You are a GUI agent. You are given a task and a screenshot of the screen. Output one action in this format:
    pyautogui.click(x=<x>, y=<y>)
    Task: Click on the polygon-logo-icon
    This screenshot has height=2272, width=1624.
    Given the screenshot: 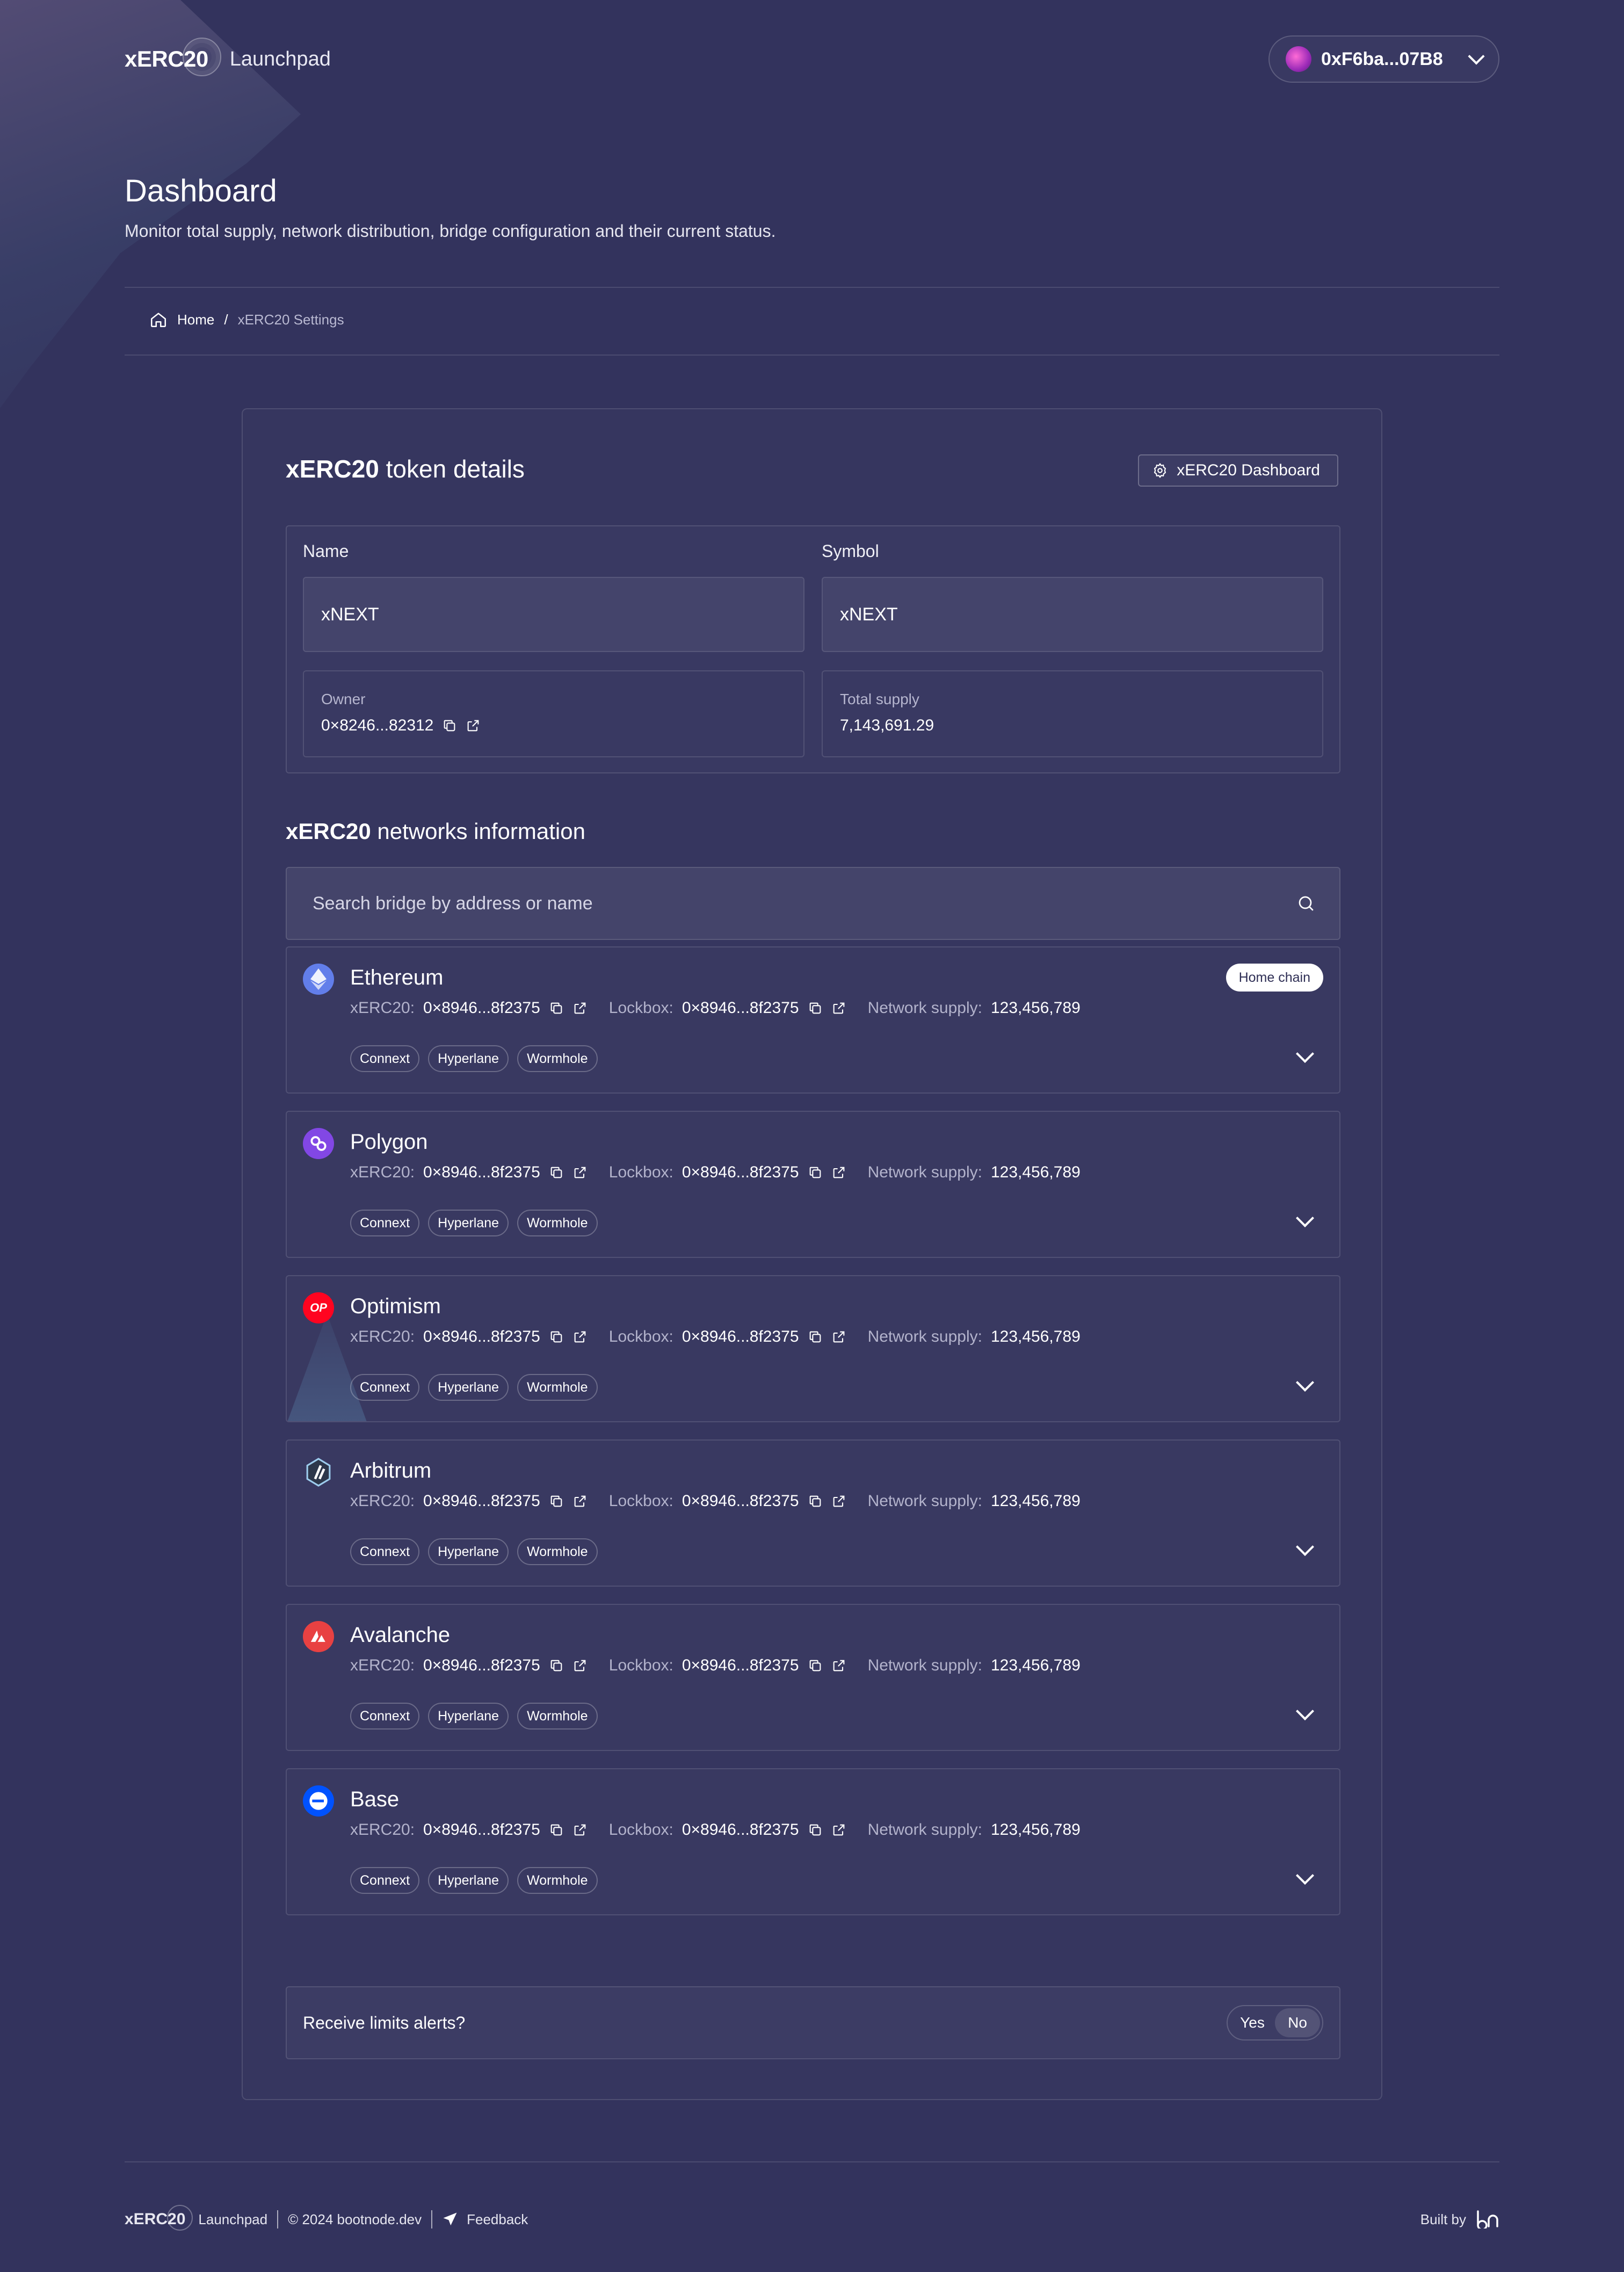 What is the action you would take?
    pyautogui.click(x=319, y=1143)
    